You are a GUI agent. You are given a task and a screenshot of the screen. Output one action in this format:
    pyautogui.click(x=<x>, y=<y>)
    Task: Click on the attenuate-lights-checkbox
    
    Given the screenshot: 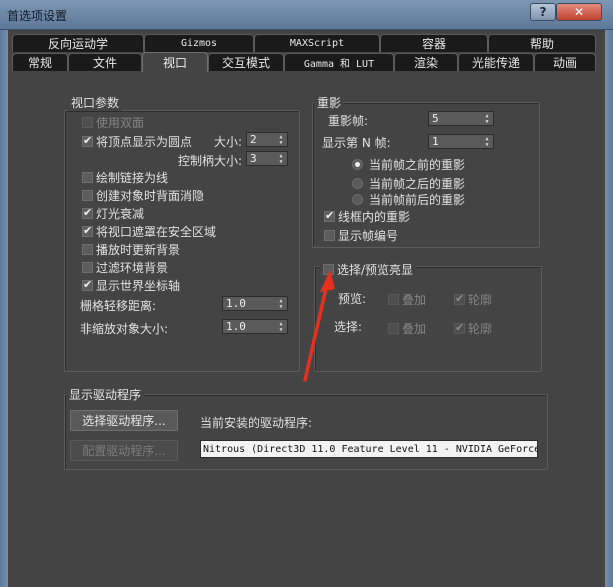 What is the action you would take?
    pyautogui.click(x=87, y=212)
    